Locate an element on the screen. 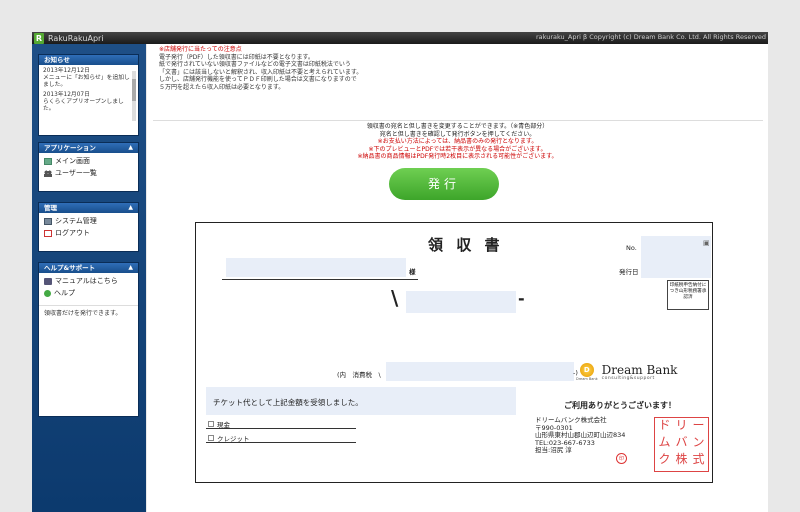 The image size is (800, 512). instruction-line: 宛名と但し書きを確認して発行ボタンを押してください。 is located at coordinates (457, 134).